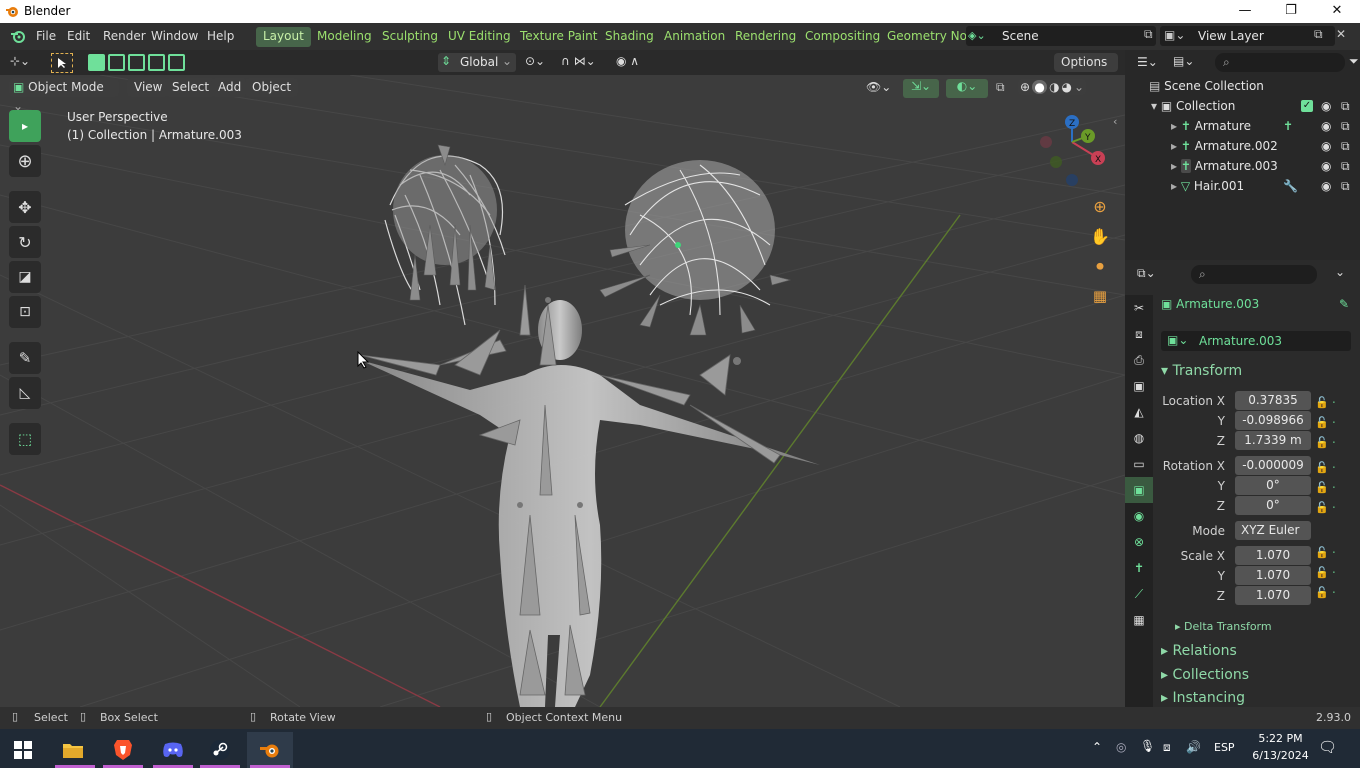  What do you see at coordinates (23, 750) in the screenshot?
I see `windows-start-icon` at bounding box center [23, 750].